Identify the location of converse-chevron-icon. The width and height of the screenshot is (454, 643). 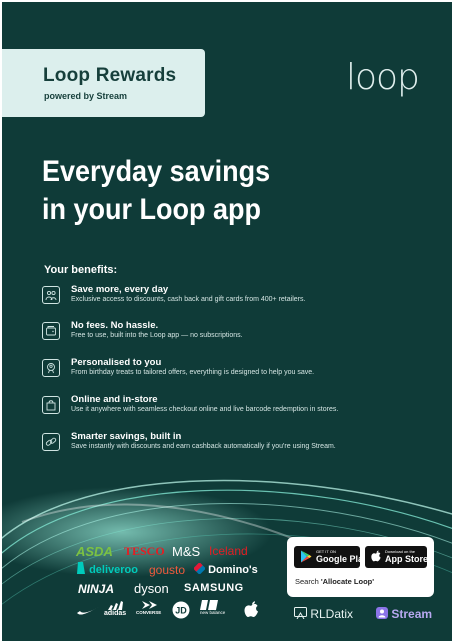
(149, 605).